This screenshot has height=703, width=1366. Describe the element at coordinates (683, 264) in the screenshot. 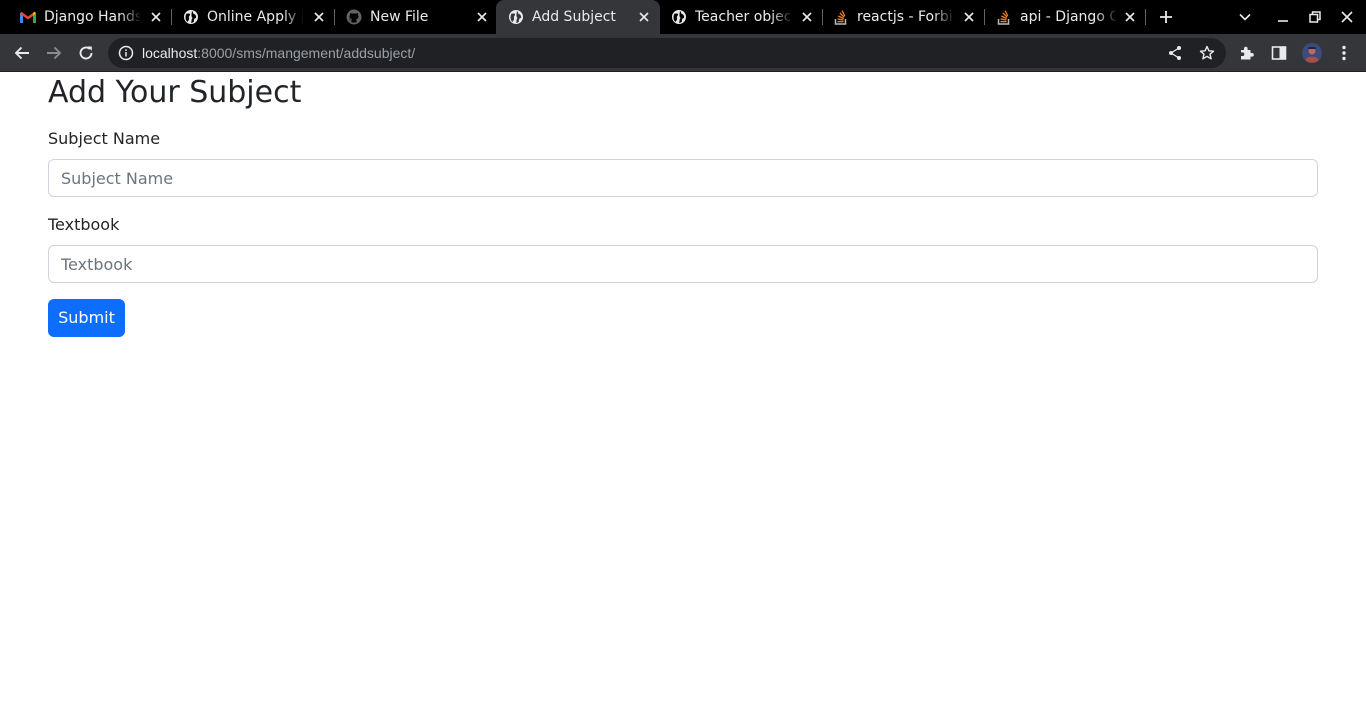

I see `textbook-input` at that location.